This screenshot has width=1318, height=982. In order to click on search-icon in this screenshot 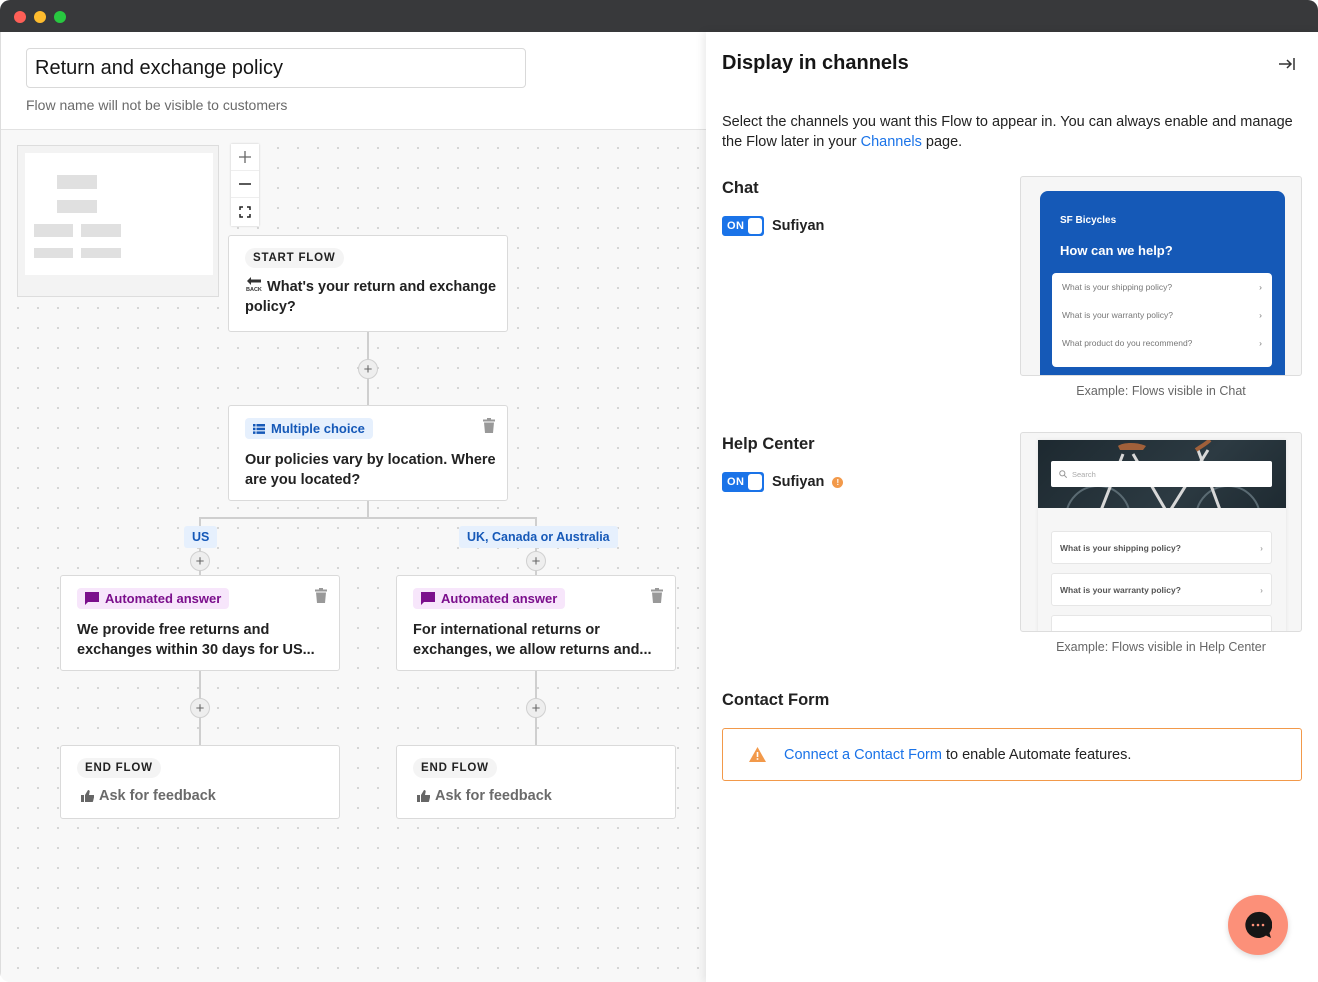, I will do `click(1063, 474)`.